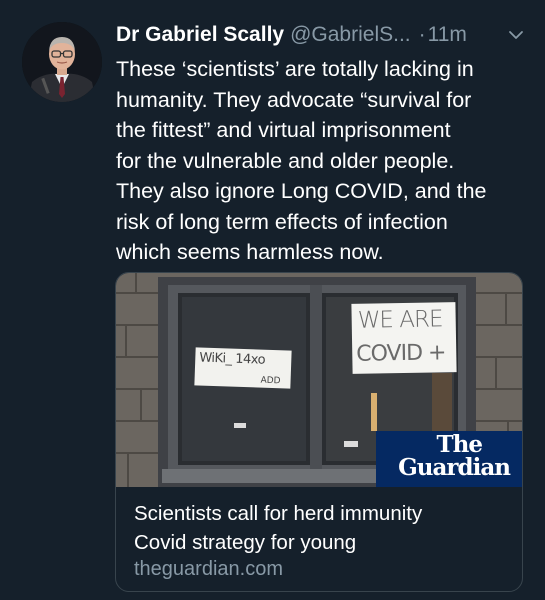  I want to click on tweet-header: Dr Gabriel Scally @GabrielS... · 11m, so click(321, 35).